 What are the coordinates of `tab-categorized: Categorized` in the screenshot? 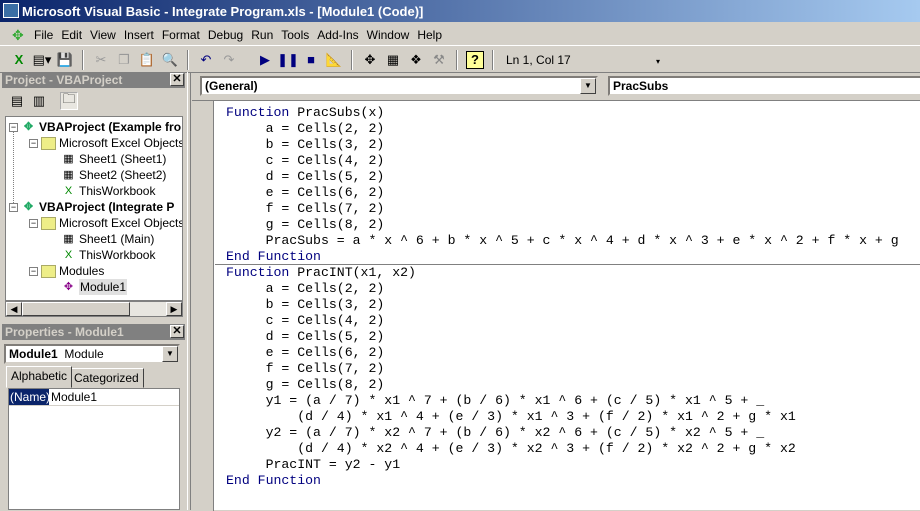 It's located at (106, 378).